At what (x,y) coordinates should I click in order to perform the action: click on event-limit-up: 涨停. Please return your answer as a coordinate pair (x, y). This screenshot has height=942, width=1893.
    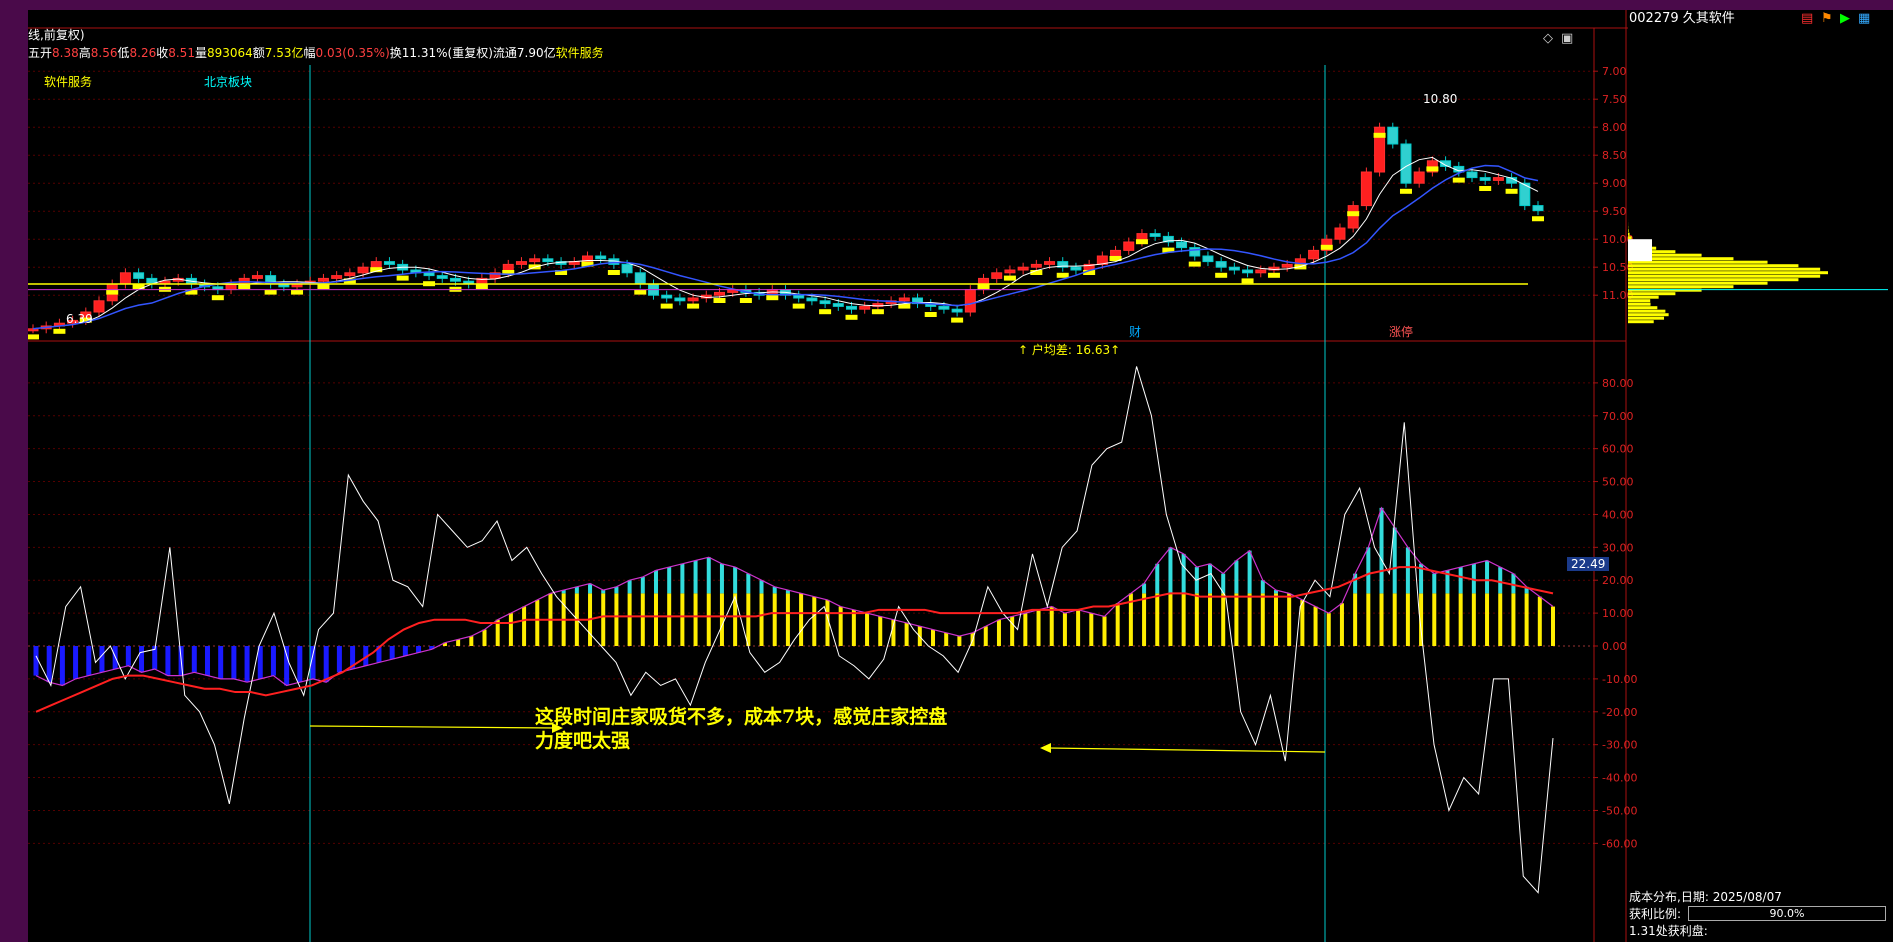
    Looking at the image, I should click on (1401, 332).